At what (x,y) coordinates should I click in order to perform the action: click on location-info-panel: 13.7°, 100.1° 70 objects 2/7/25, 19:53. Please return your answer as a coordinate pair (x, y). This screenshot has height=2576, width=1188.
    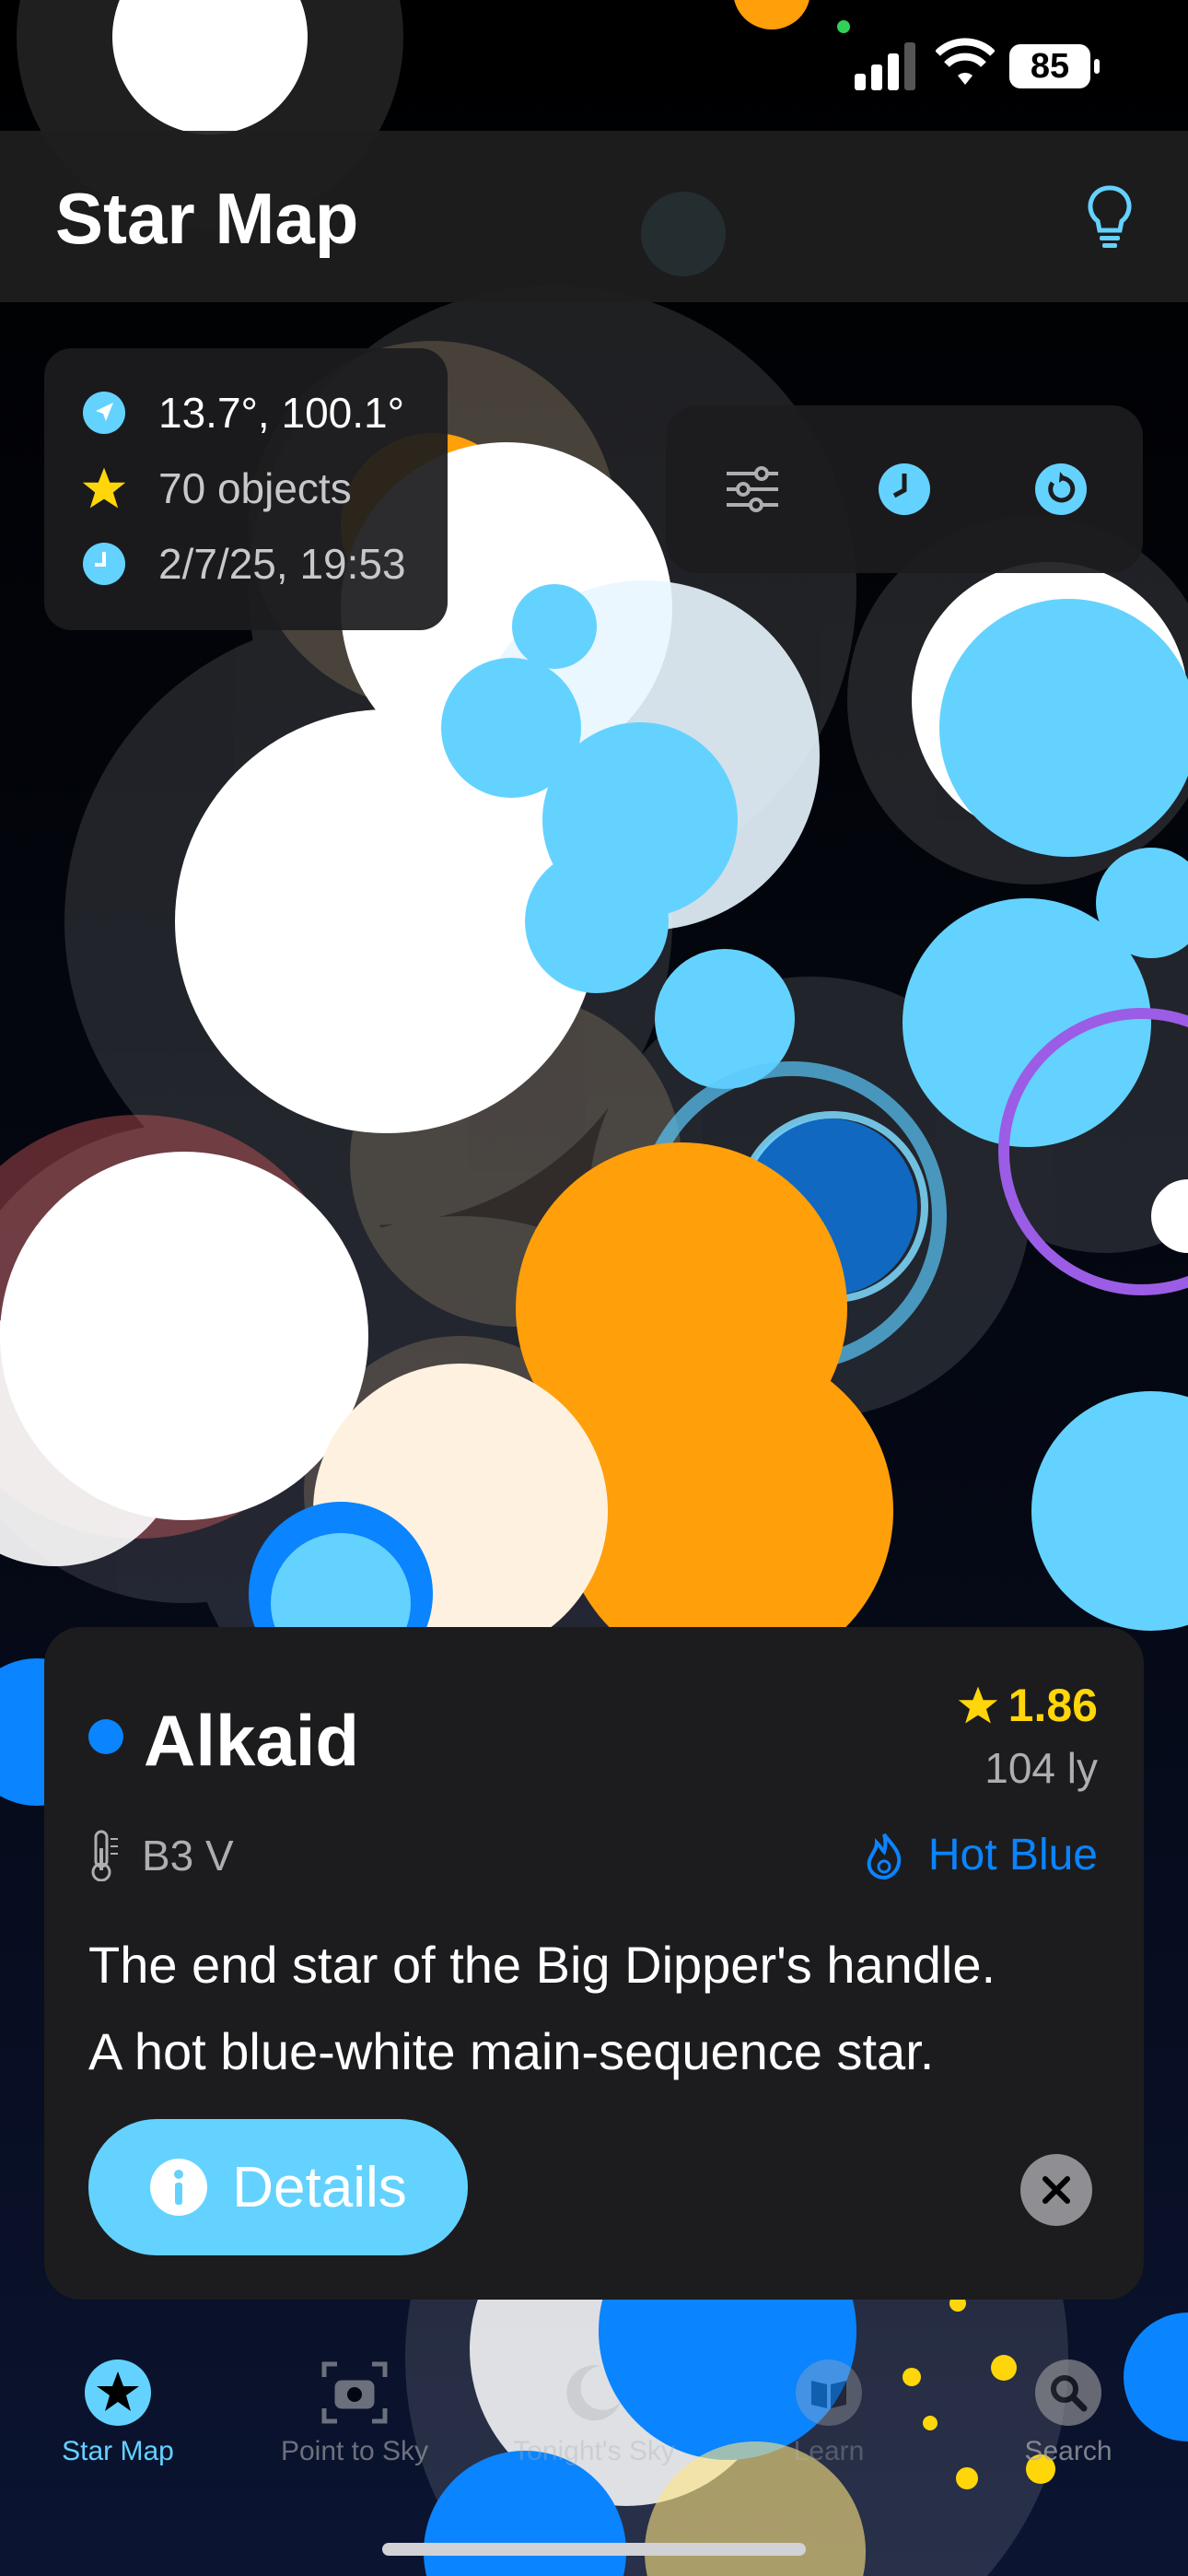
    Looking at the image, I should click on (246, 489).